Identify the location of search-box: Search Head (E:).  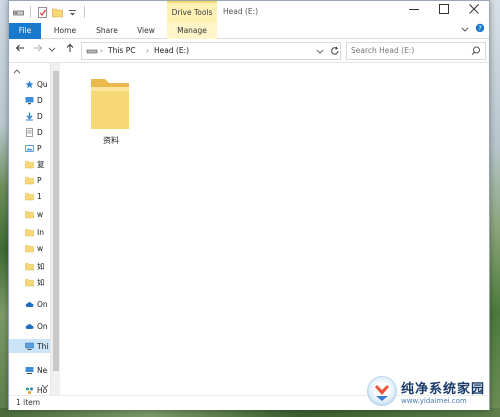
(416, 51).